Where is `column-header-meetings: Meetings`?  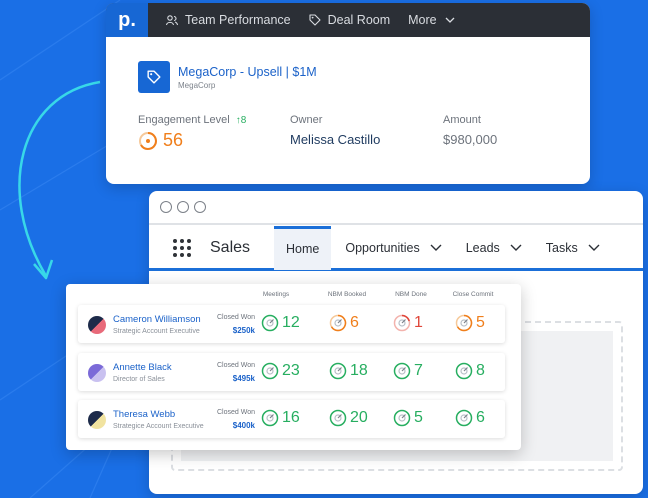
column-header-meetings: Meetings is located at coordinates (276, 294).